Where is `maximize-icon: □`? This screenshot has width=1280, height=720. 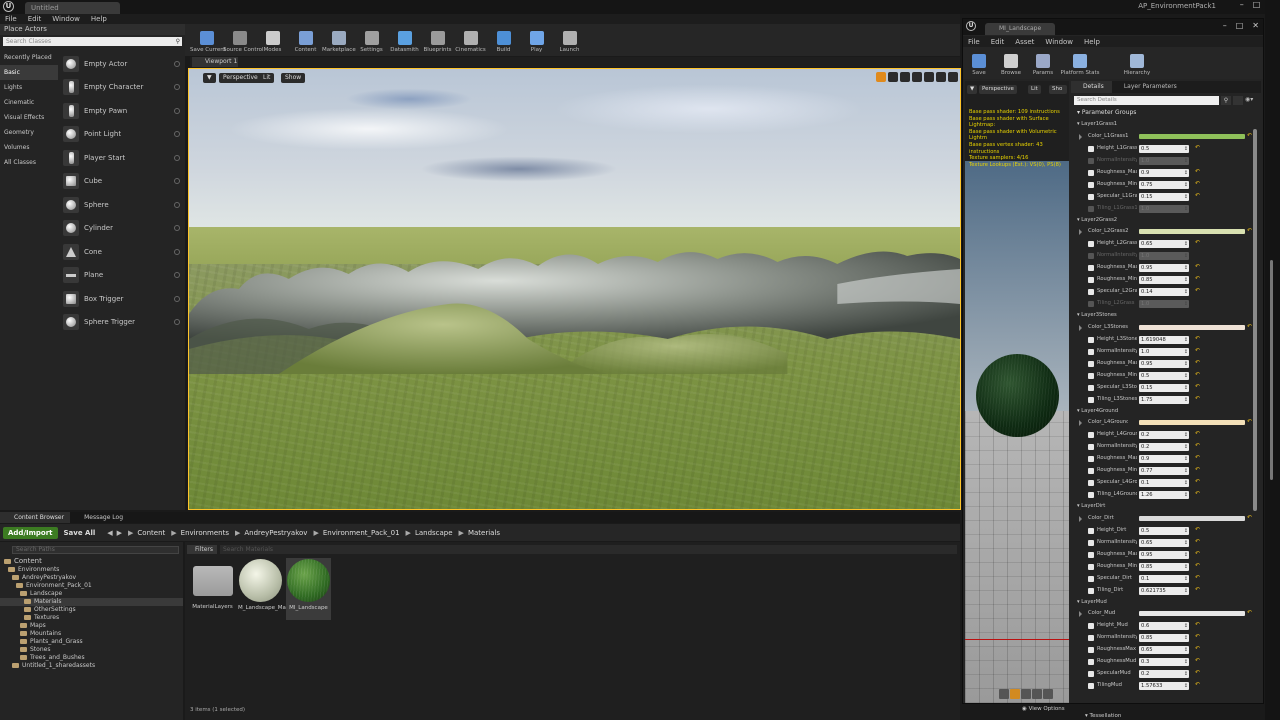
maximize-icon: □ is located at coordinates (1257, 4).